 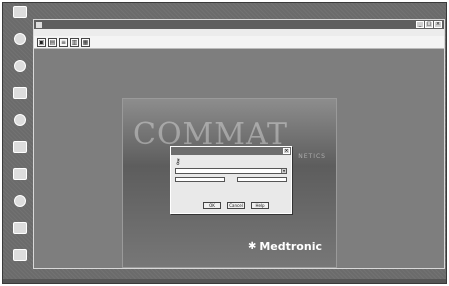 I want to click on program-icon, so click(x=20, y=93).